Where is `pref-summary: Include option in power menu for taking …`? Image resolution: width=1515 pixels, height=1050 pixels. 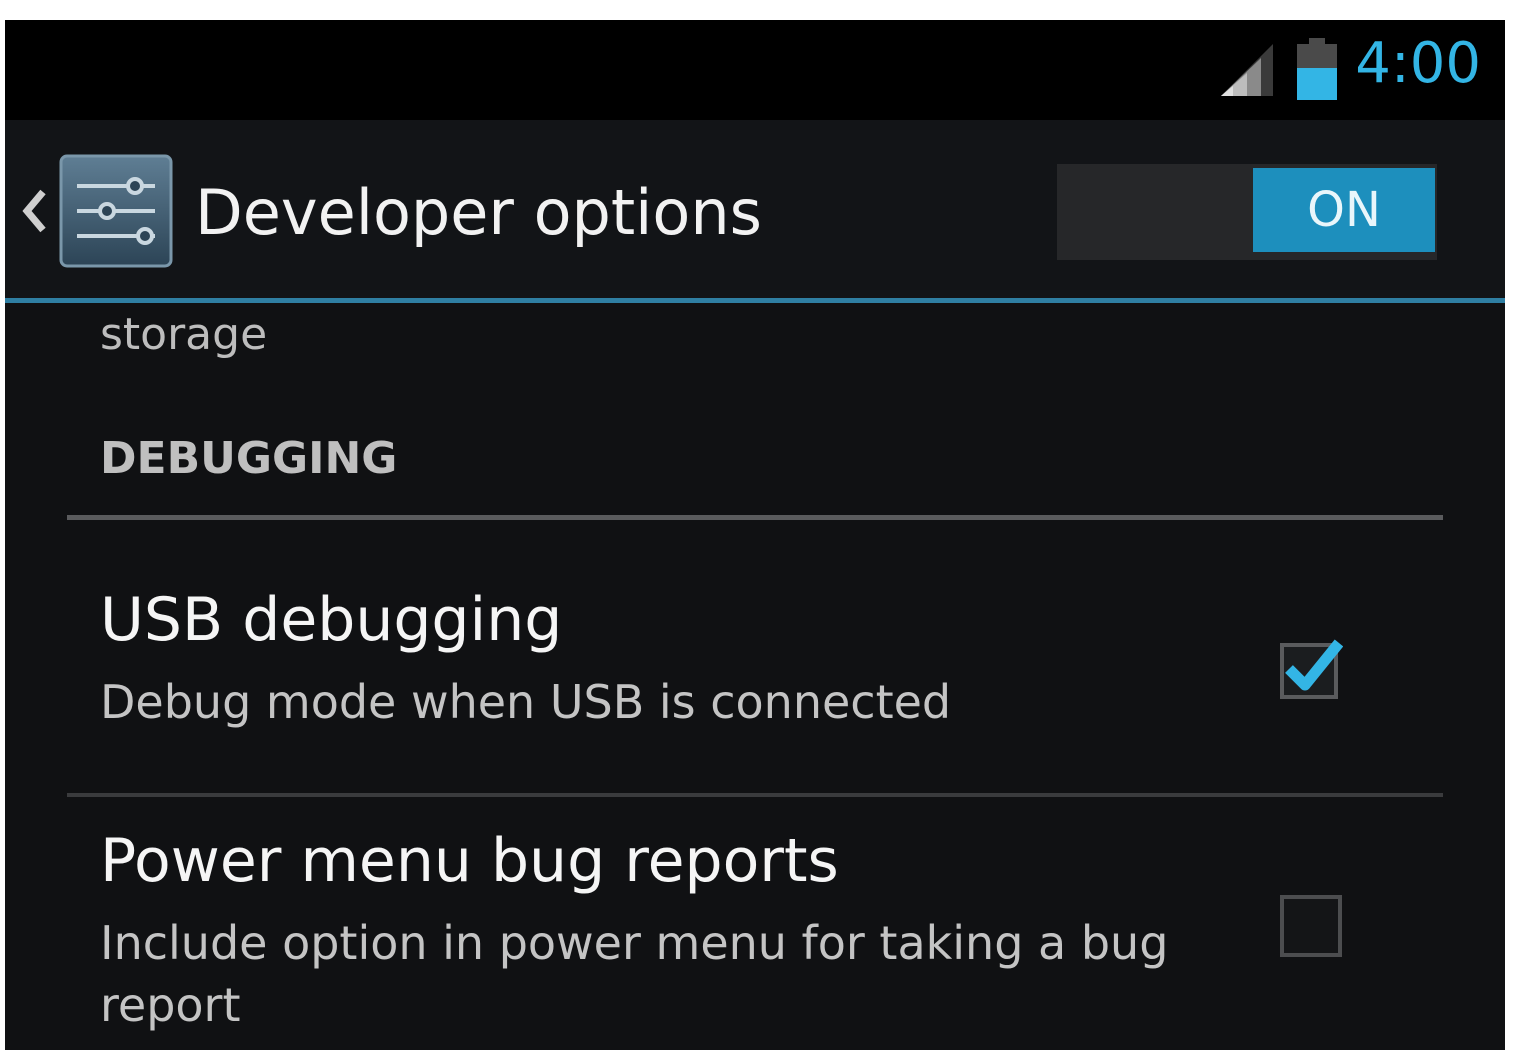
pref-summary: Include option in power menu for taking … is located at coordinates (634, 974).